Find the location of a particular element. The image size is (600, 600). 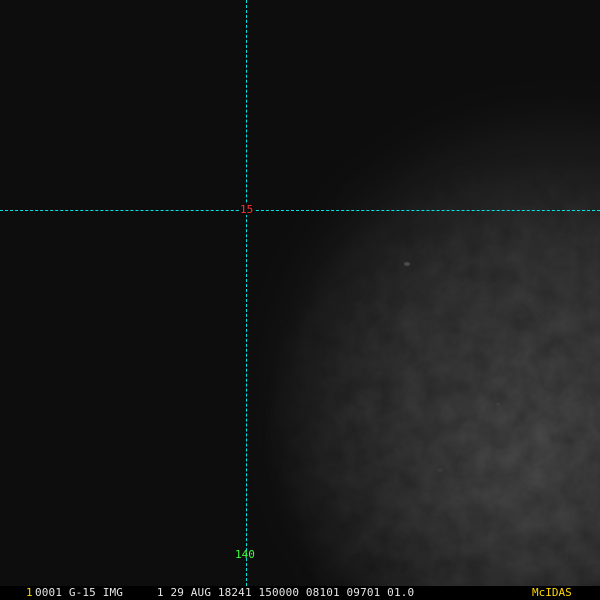

mcidas-logo: McIDAS is located at coordinates (552, 592).